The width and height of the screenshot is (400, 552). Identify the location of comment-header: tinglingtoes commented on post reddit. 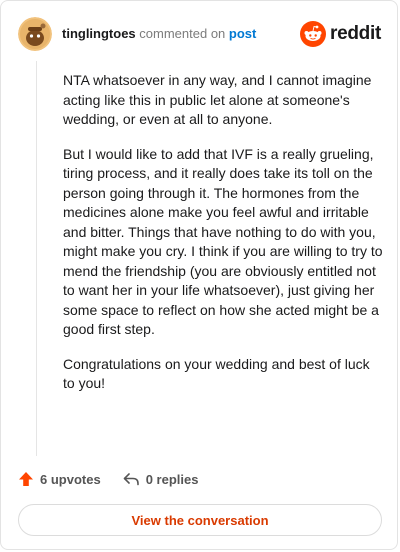
(199, 34).